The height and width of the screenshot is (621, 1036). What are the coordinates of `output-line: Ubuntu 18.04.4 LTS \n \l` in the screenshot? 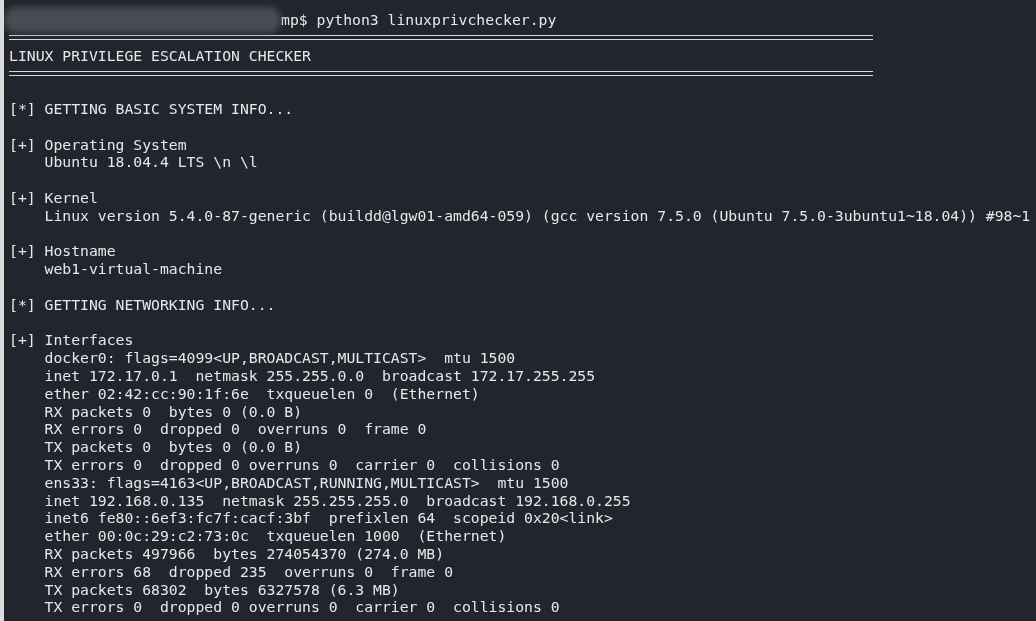 It's located at (150, 162).